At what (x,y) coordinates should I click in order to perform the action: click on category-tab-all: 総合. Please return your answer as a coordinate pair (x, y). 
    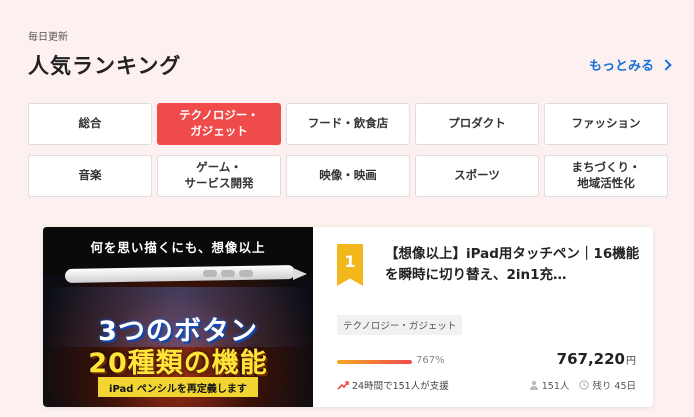
    Looking at the image, I should click on (90, 124).